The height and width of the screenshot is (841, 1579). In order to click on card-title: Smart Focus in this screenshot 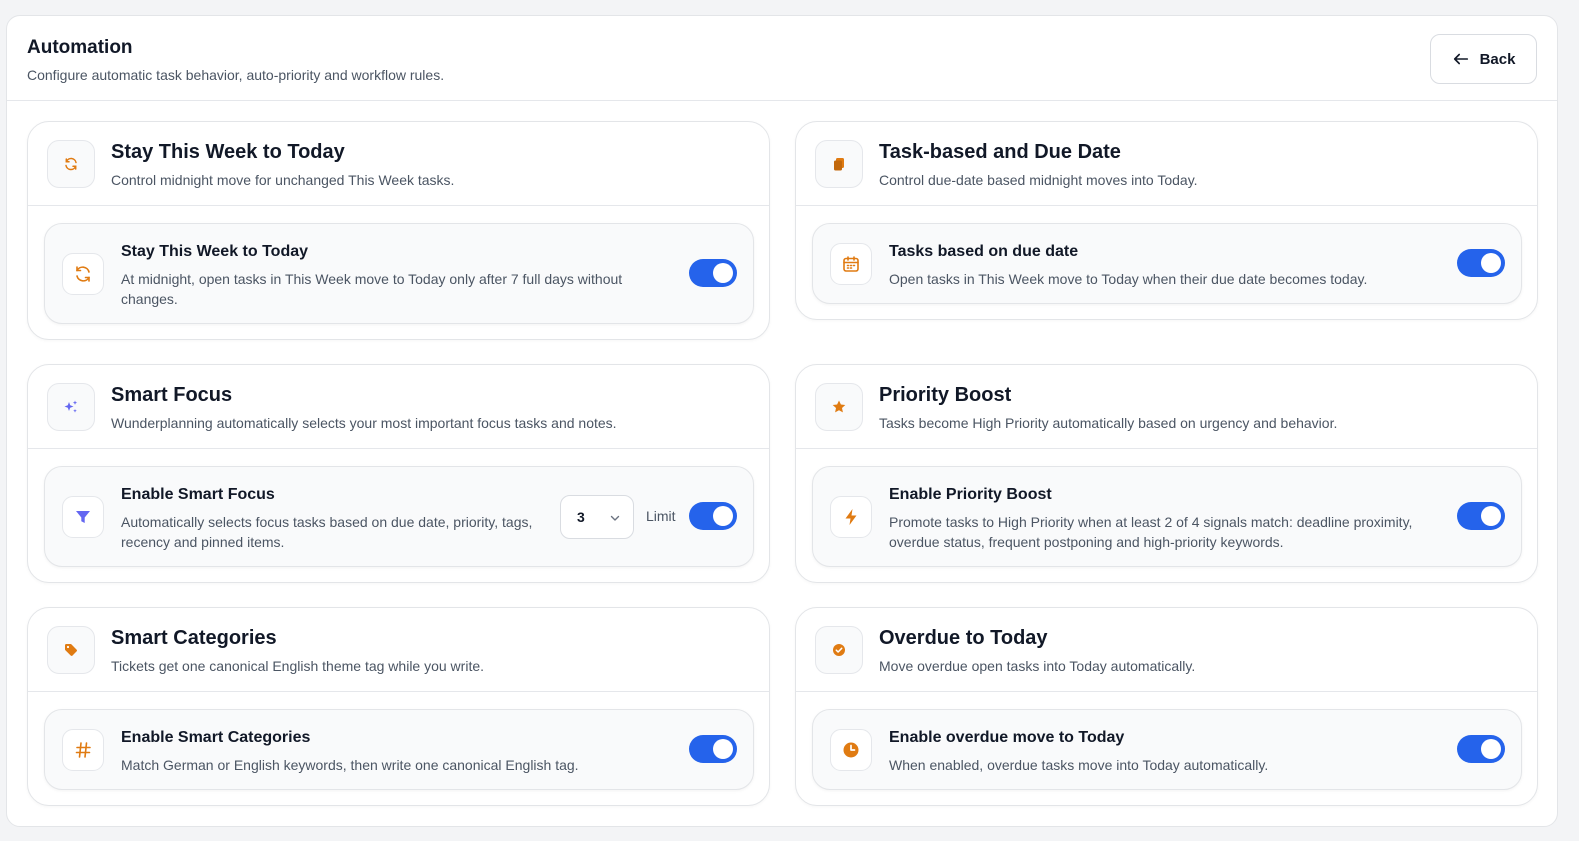, I will do `click(172, 395)`.